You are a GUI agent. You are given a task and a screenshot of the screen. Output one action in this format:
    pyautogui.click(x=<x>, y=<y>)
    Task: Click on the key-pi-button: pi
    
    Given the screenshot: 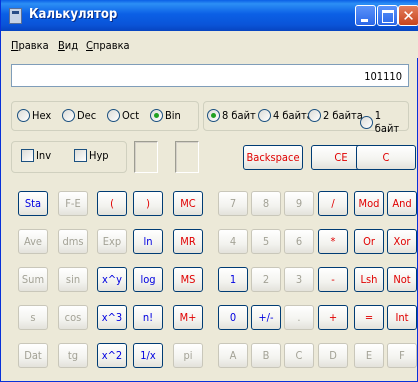 What is the action you would take?
    pyautogui.click(x=188, y=355)
    